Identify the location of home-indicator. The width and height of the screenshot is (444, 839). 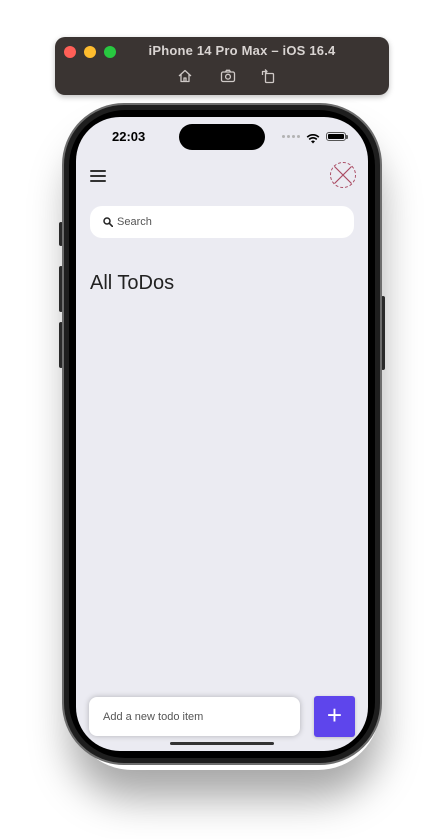
(222, 743).